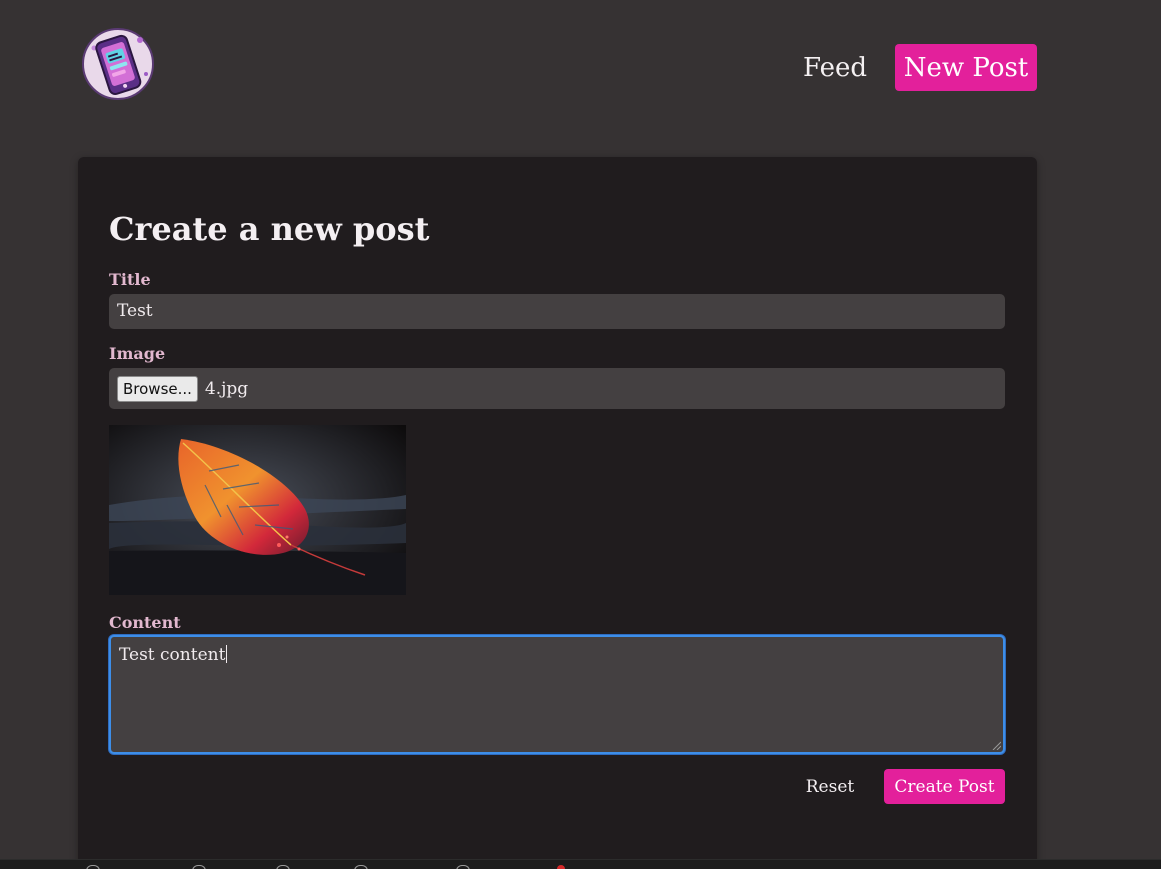  Describe the element at coordinates (830, 786) in the screenshot. I see `reset-button: Reset` at that location.